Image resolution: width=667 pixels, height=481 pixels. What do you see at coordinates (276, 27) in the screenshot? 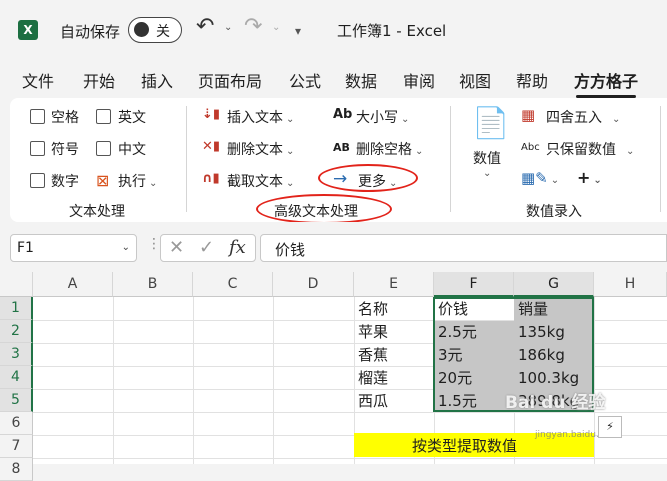
I see `redo-dropdown-icon: ⌄` at bounding box center [276, 27].